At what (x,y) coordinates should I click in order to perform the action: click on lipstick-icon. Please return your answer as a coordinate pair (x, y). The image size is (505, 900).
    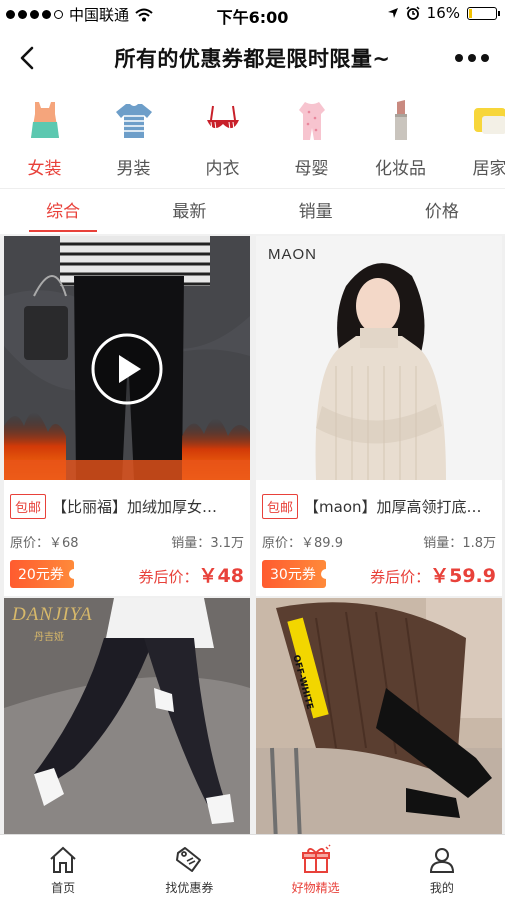
    Looking at the image, I should click on (401, 120).